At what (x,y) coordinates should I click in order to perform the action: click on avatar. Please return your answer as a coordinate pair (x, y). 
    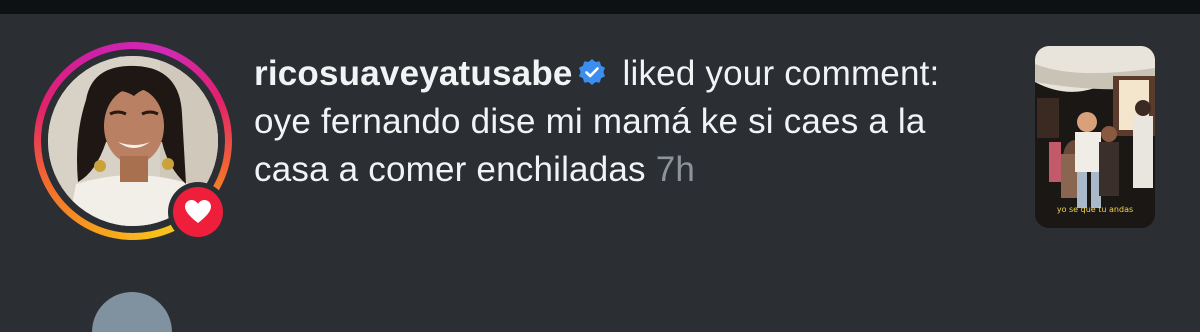
    Looking at the image, I should click on (133, 142).